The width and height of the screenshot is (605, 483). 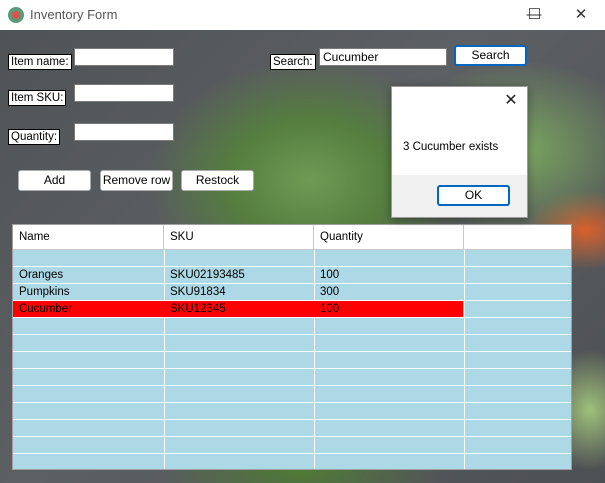 What do you see at coordinates (40, 62) in the screenshot?
I see `item-name-label: Item name:` at bounding box center [40, 62].